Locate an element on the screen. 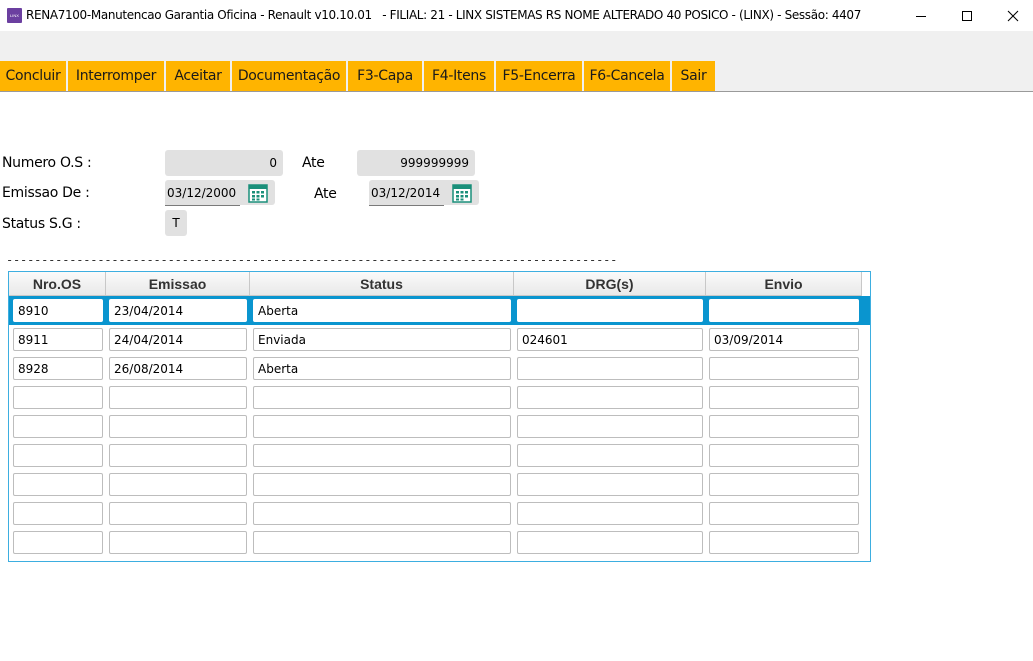 The image size is (1033, 661). aceitar-button: Aceitar is located at coordinates (198, 76).